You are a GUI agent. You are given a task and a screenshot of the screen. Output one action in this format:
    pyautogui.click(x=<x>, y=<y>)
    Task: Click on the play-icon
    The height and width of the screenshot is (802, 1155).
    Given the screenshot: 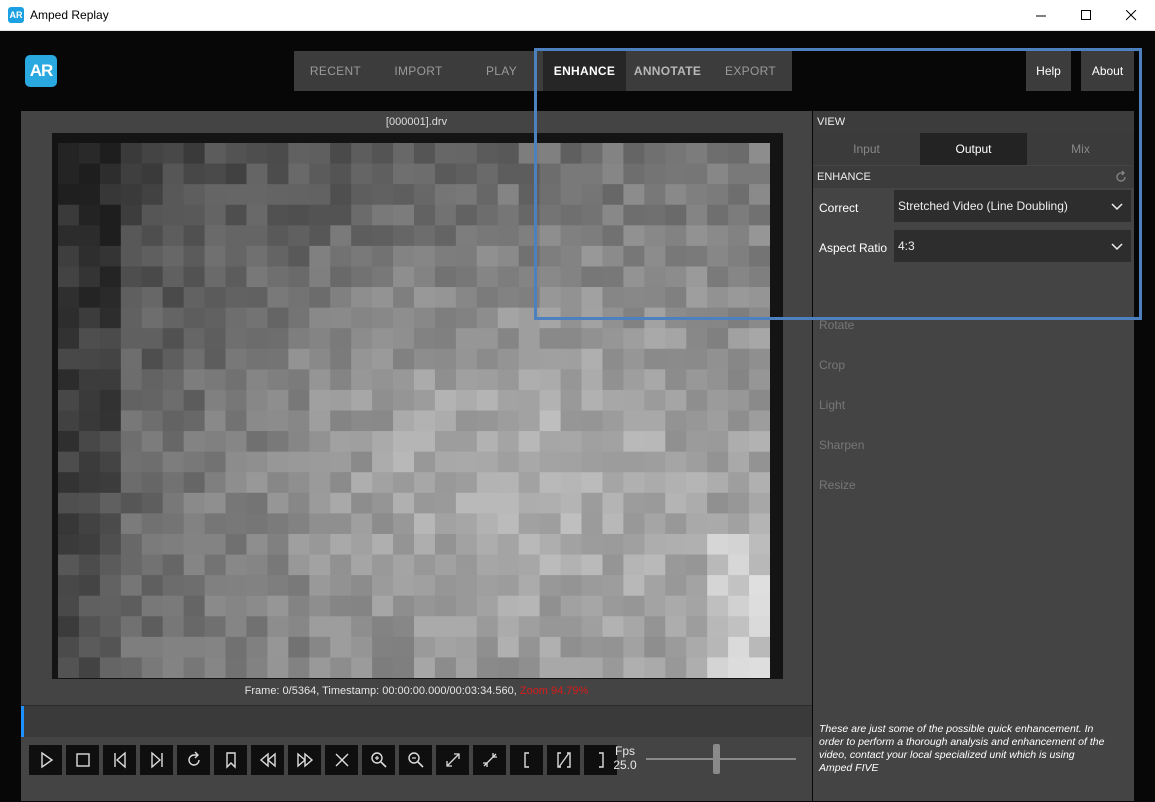 What is the action you would take?
    pyautogui.click(x=46, y=760)
    